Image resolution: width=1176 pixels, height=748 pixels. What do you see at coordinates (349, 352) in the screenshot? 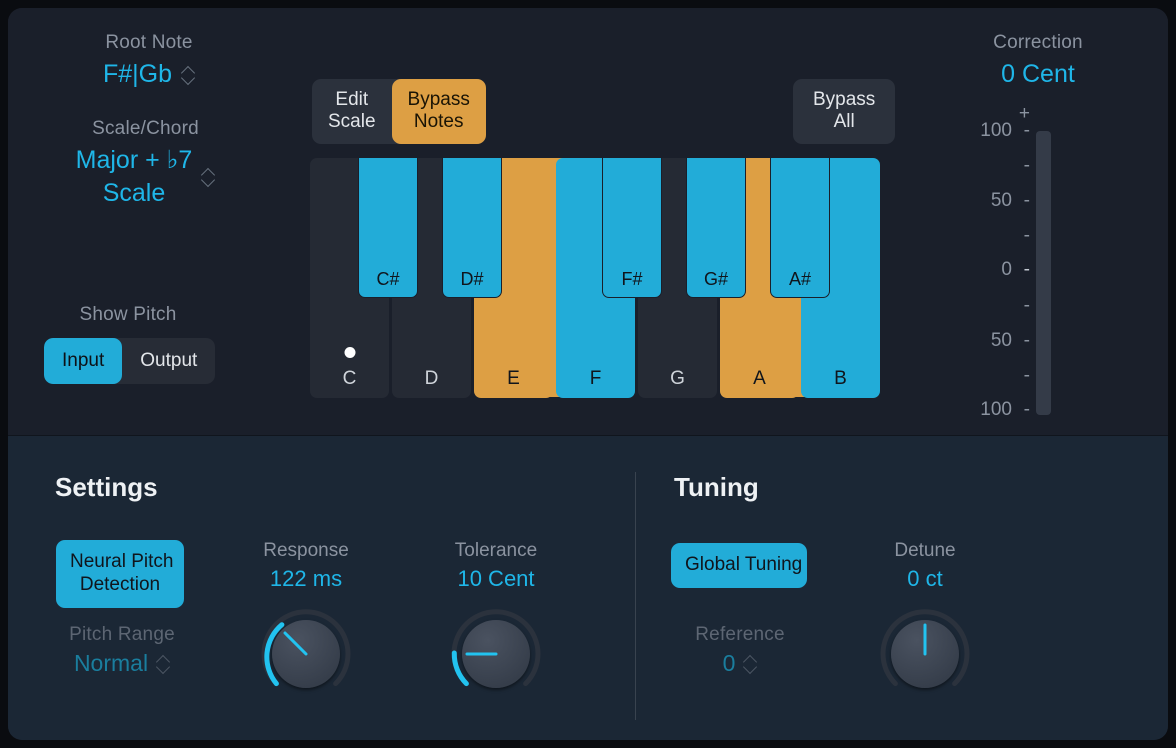
I see `pitch-indicator-dot` at bounding box center [349, 352].